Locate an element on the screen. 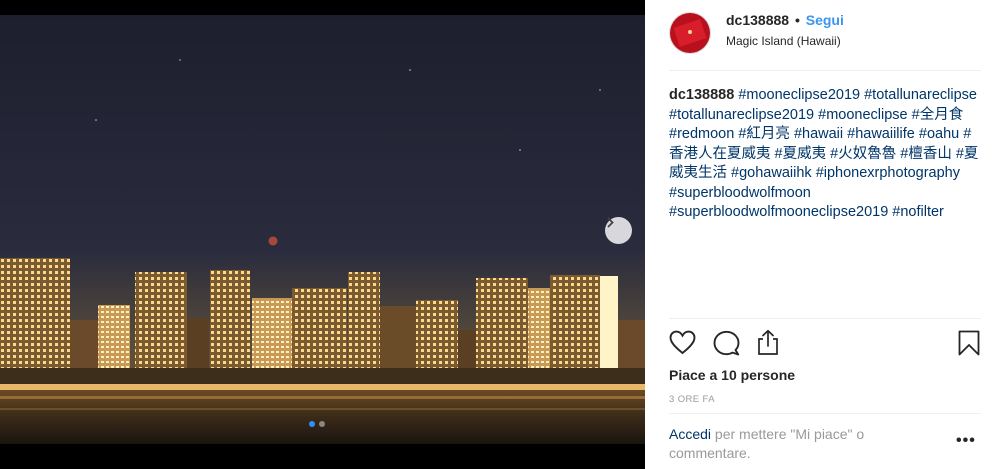  header-user-line: dc138888 • Segui is located at coordinates (785, 20).